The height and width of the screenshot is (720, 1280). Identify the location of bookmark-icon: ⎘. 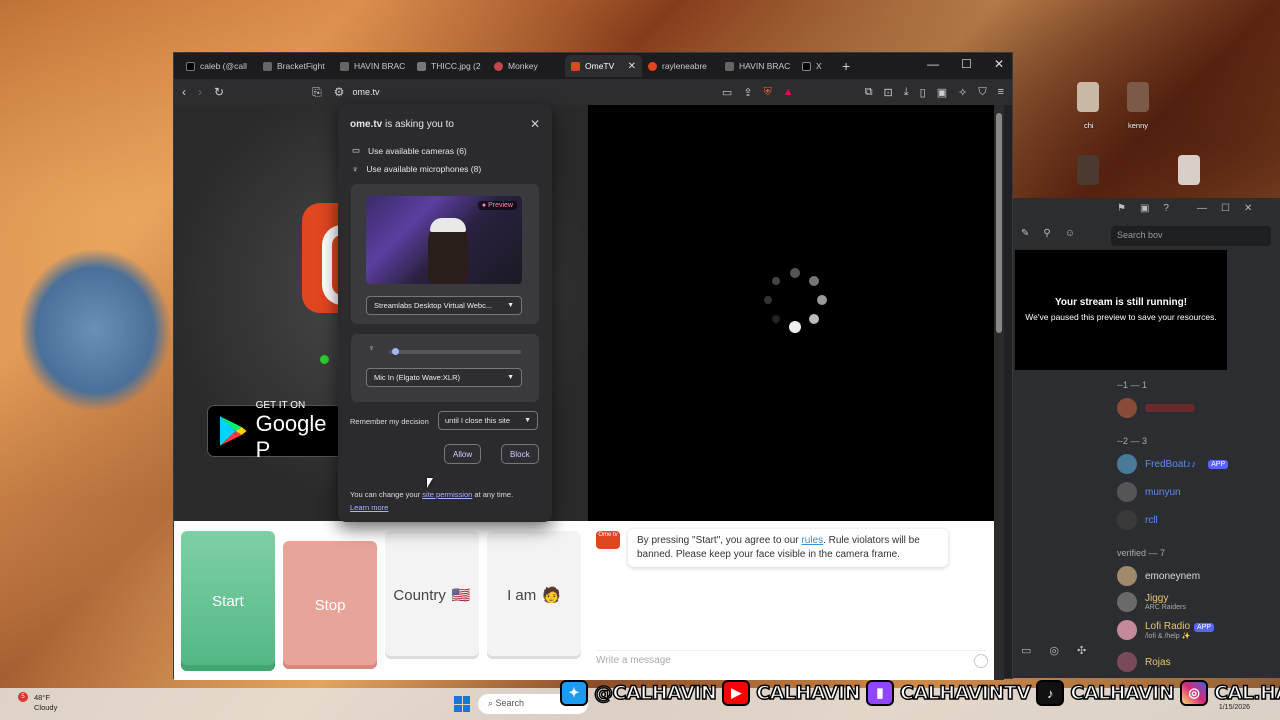
(317, 92).